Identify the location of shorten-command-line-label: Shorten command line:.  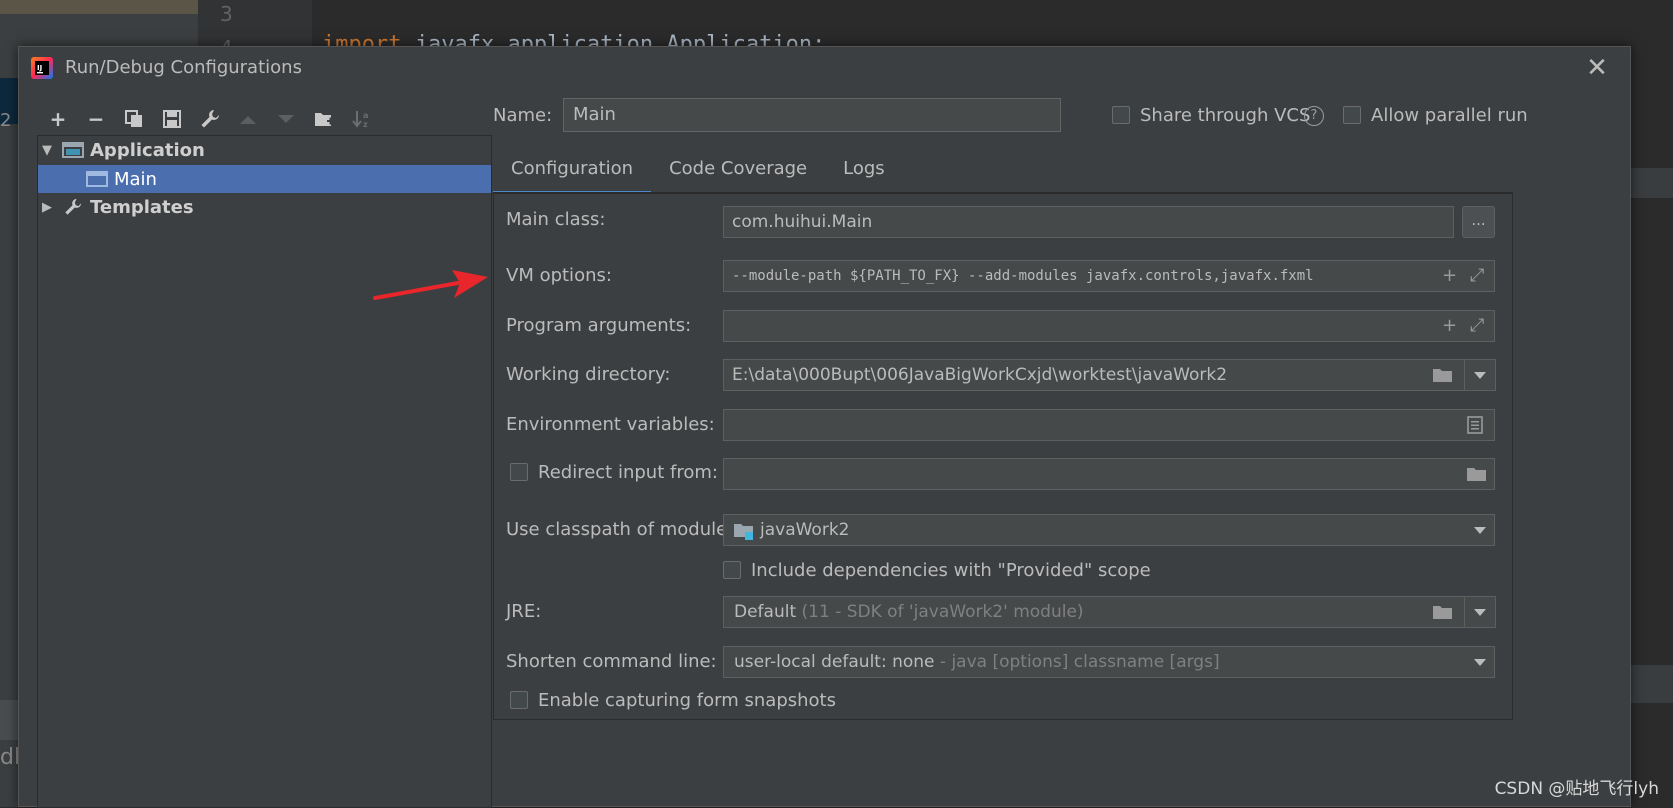
(611, 661).